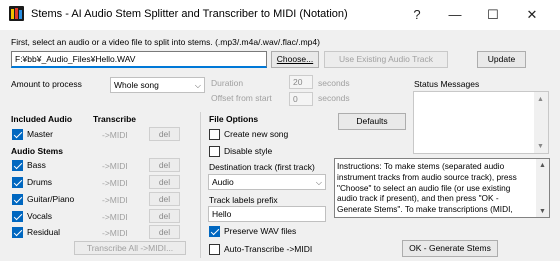 The image size is (560, 261). I want to click on minimize-button: —, so click(455, 15).